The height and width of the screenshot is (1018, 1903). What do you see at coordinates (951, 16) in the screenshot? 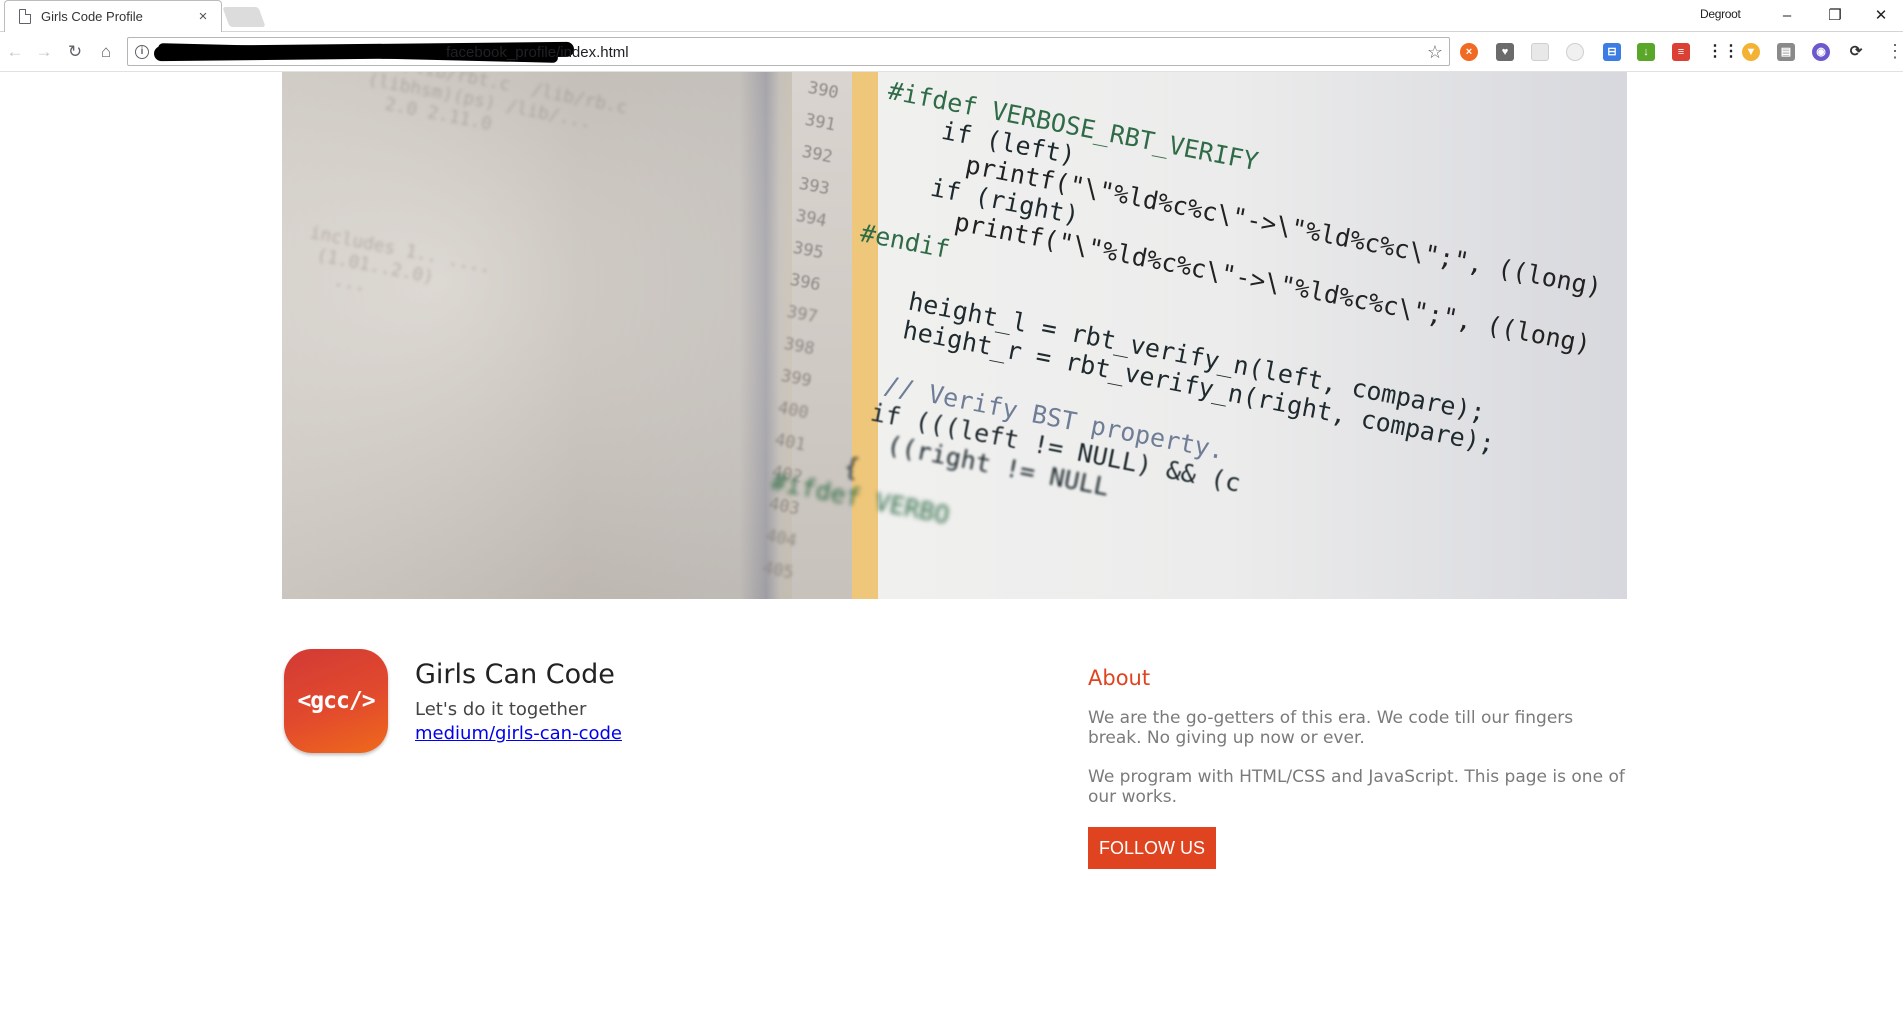
I see `browser-title-bar: Girls Code Profile × Degroot – ❐ ✕` at bounding box center [951, 16].